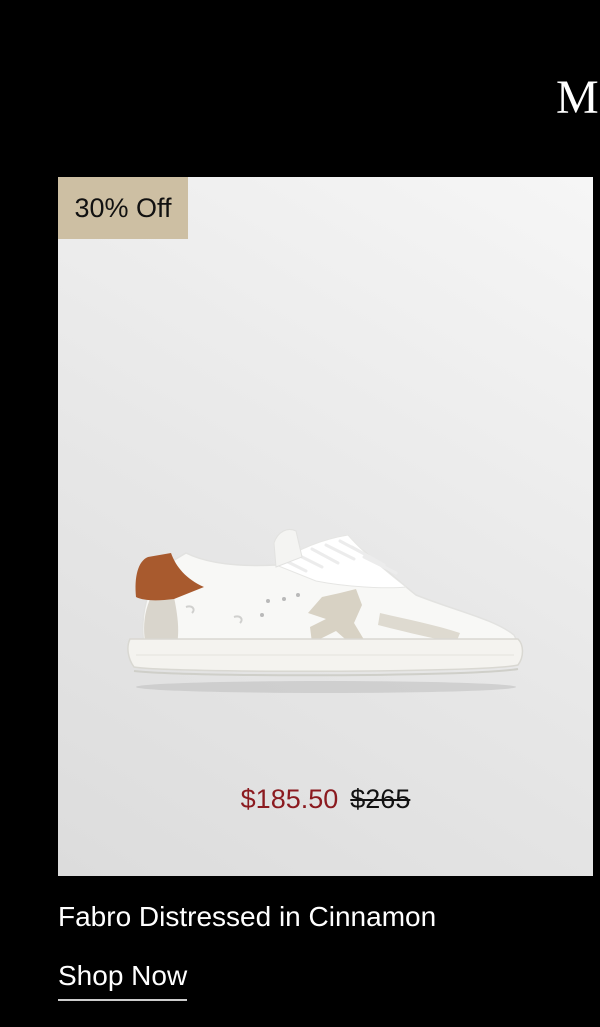 The width and height of the screenshot is (600, 1027). I want to click on discount-badge: 30% Off, so click(123, 208).